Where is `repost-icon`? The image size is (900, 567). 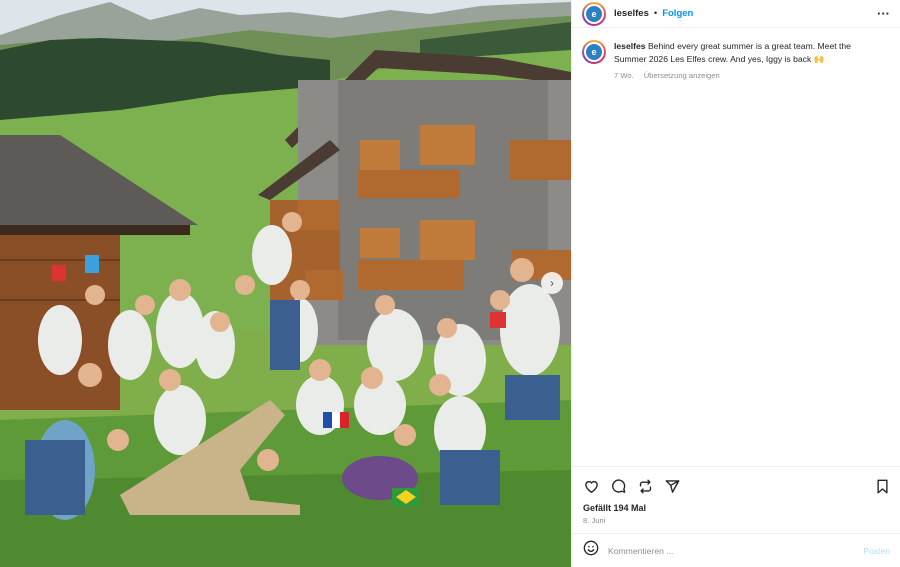
repost-icon is located at coordinates (645, 486).